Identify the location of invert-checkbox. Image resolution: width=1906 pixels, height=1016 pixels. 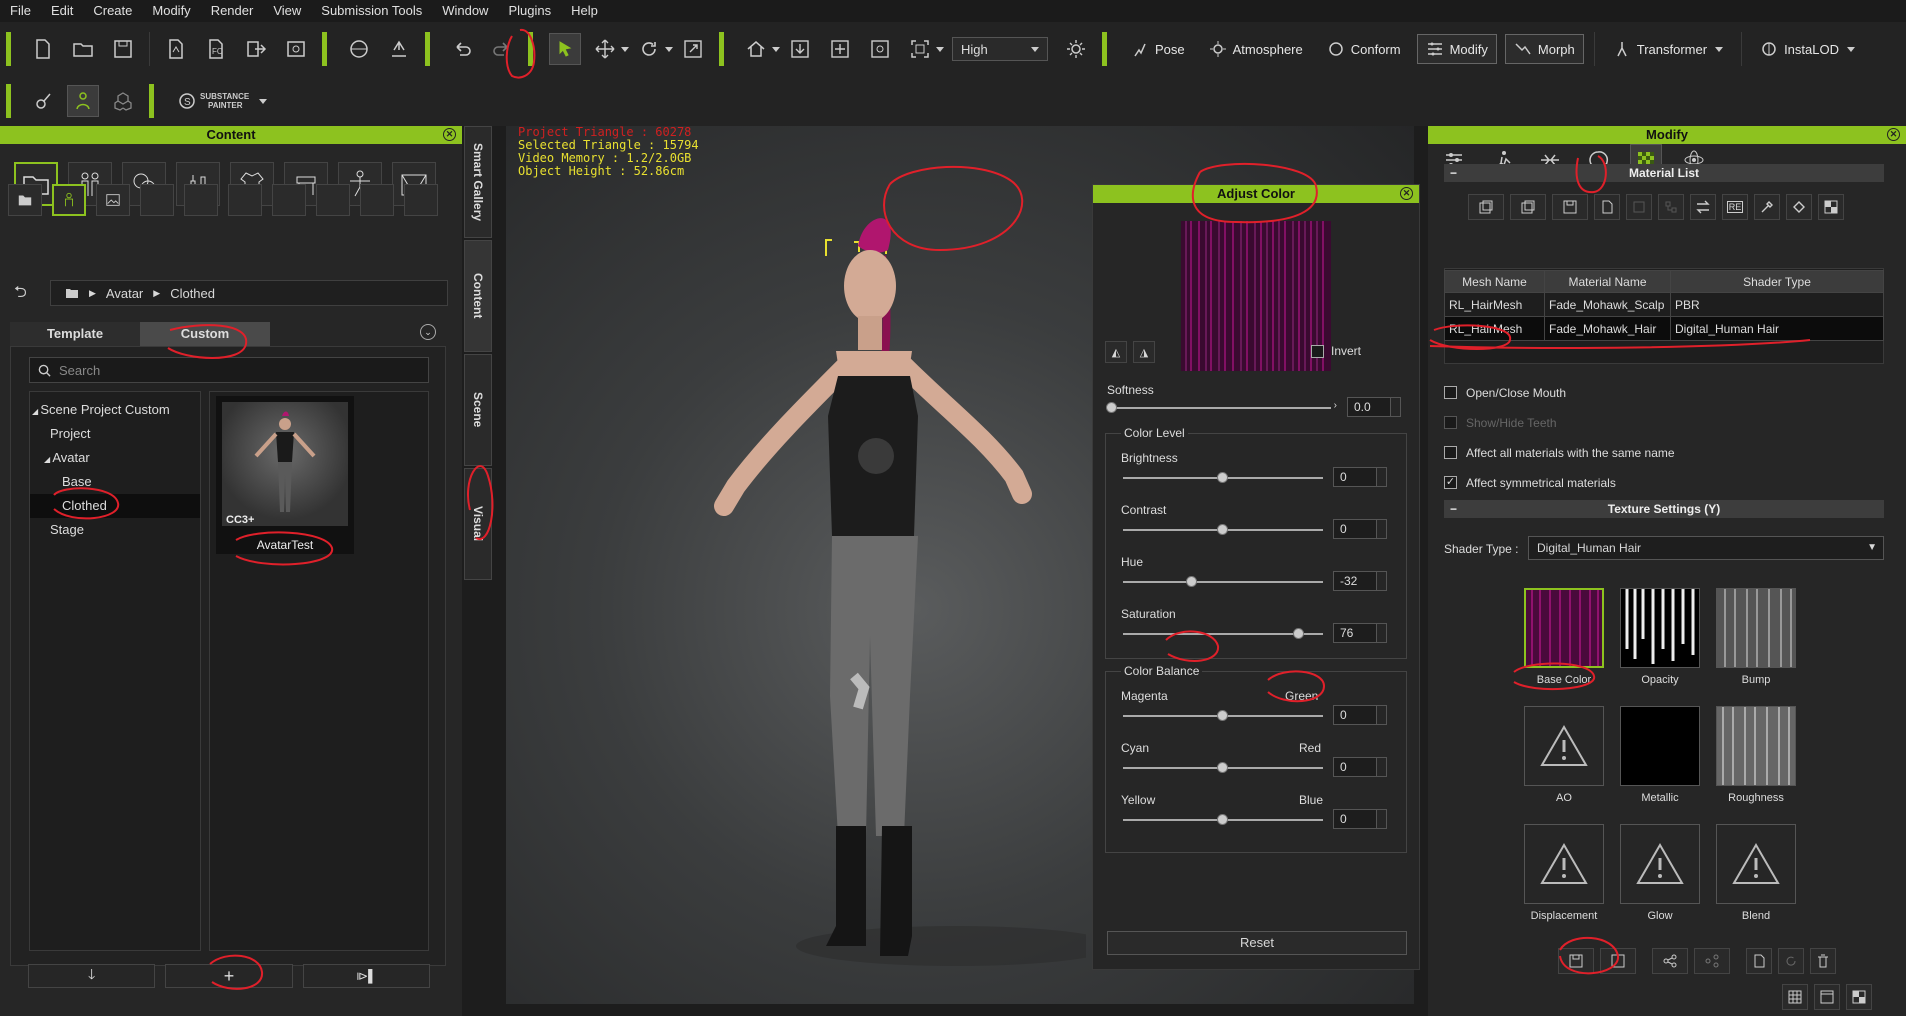
(1317, 351).